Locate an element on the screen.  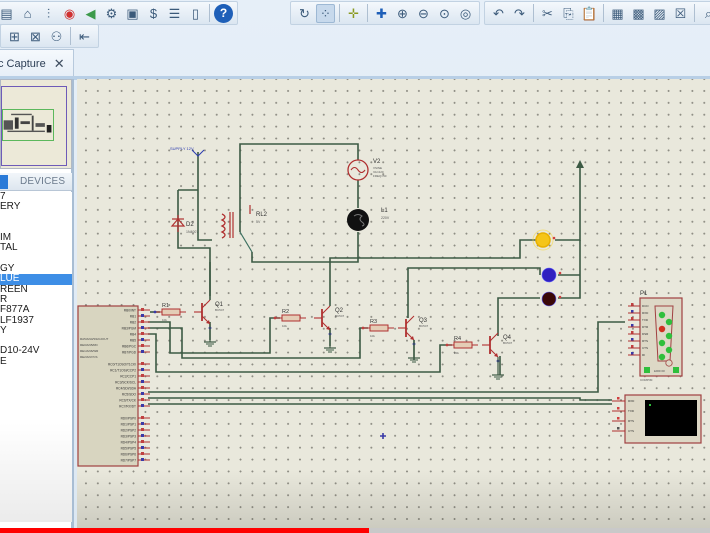
resistor-ref: R1 is located at coordinates (165, 306).